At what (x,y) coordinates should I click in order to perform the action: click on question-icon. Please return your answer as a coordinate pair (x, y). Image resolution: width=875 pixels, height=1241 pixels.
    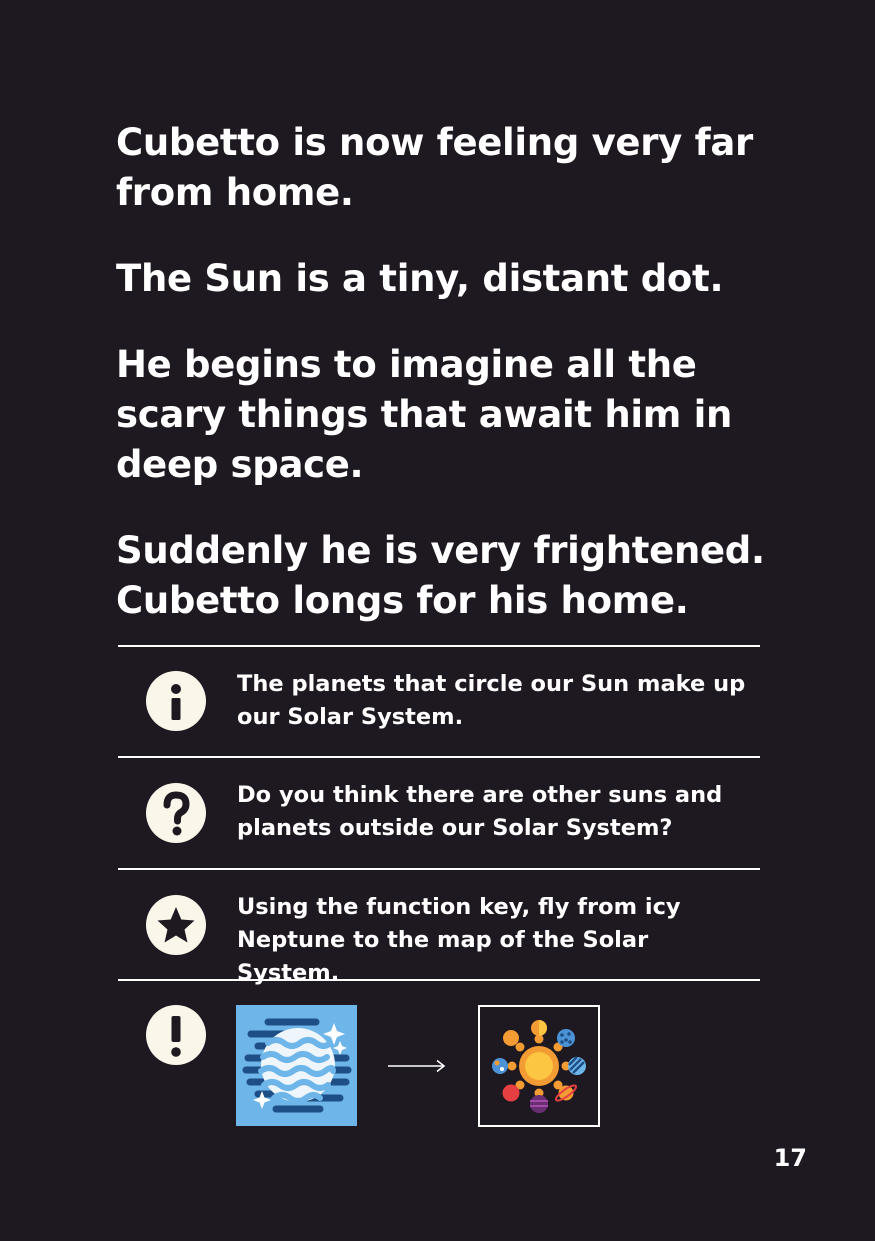
    Looking at the image, I should click on (176, 813).